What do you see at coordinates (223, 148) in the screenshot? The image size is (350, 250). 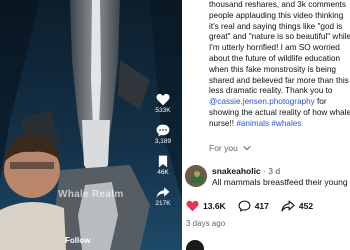 I see `for-you-label: For you` at bounding box center [223, 148].